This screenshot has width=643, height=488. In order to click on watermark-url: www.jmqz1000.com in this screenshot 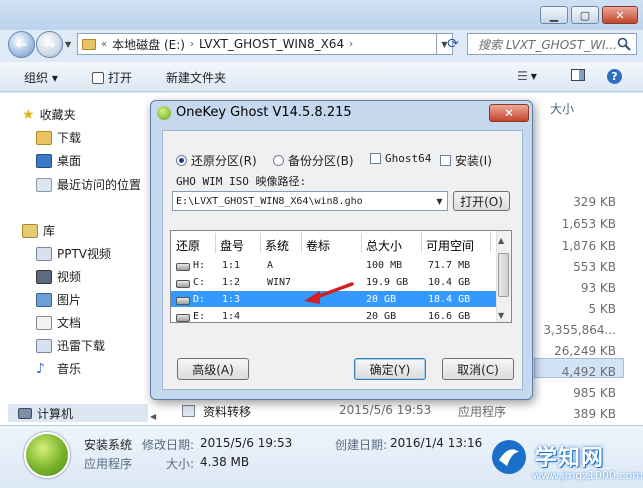, I will do `click(587, 475)`.